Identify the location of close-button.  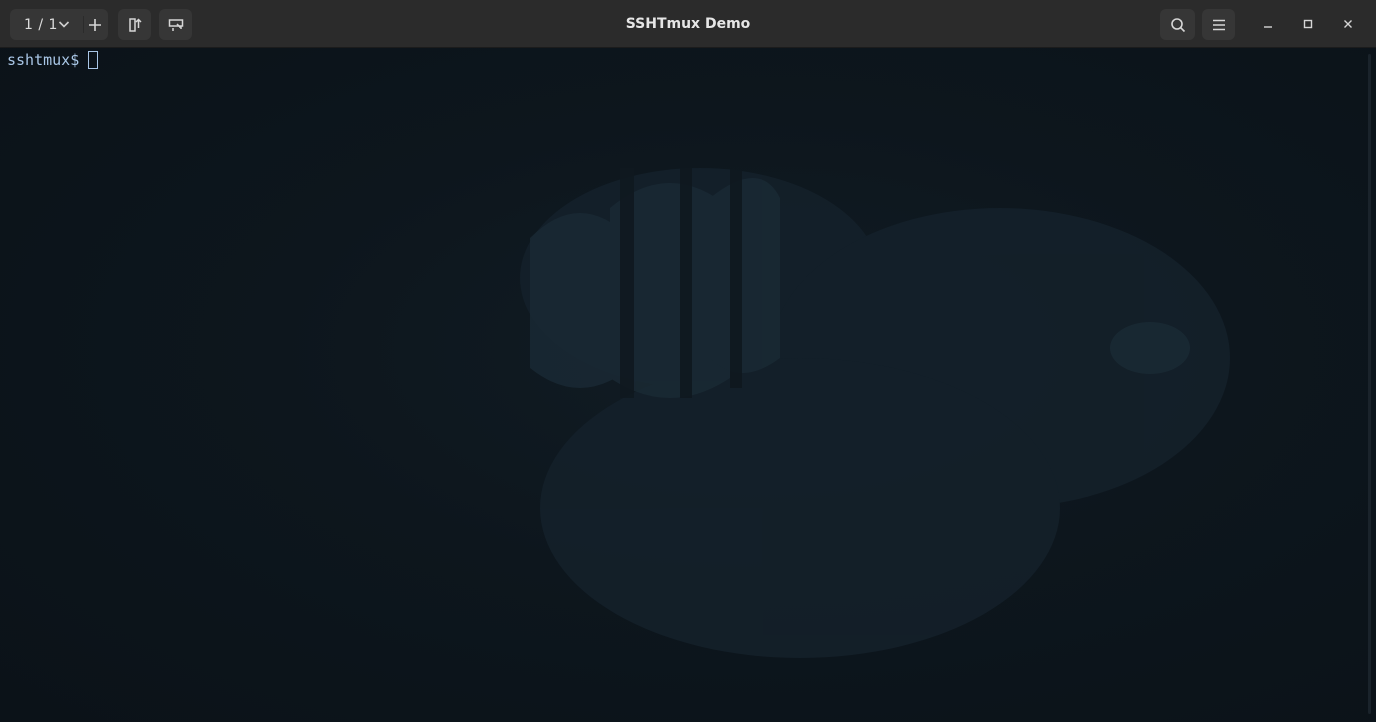
(1348, 25).